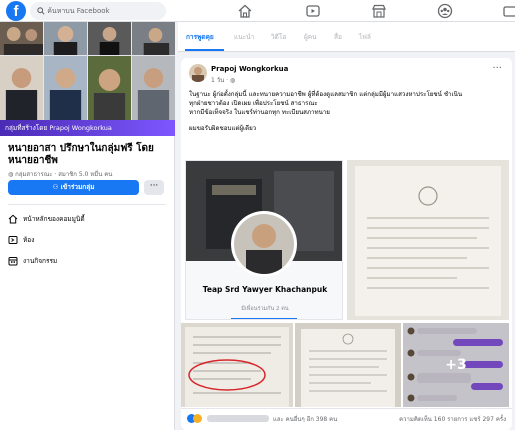 The width and height of the screenshot is (515, 430). I want to click on group-meta: ◍ กลุ่มสาธารณะ · สมาชิก 5.0 หมื่น คน, so click(60, 174).